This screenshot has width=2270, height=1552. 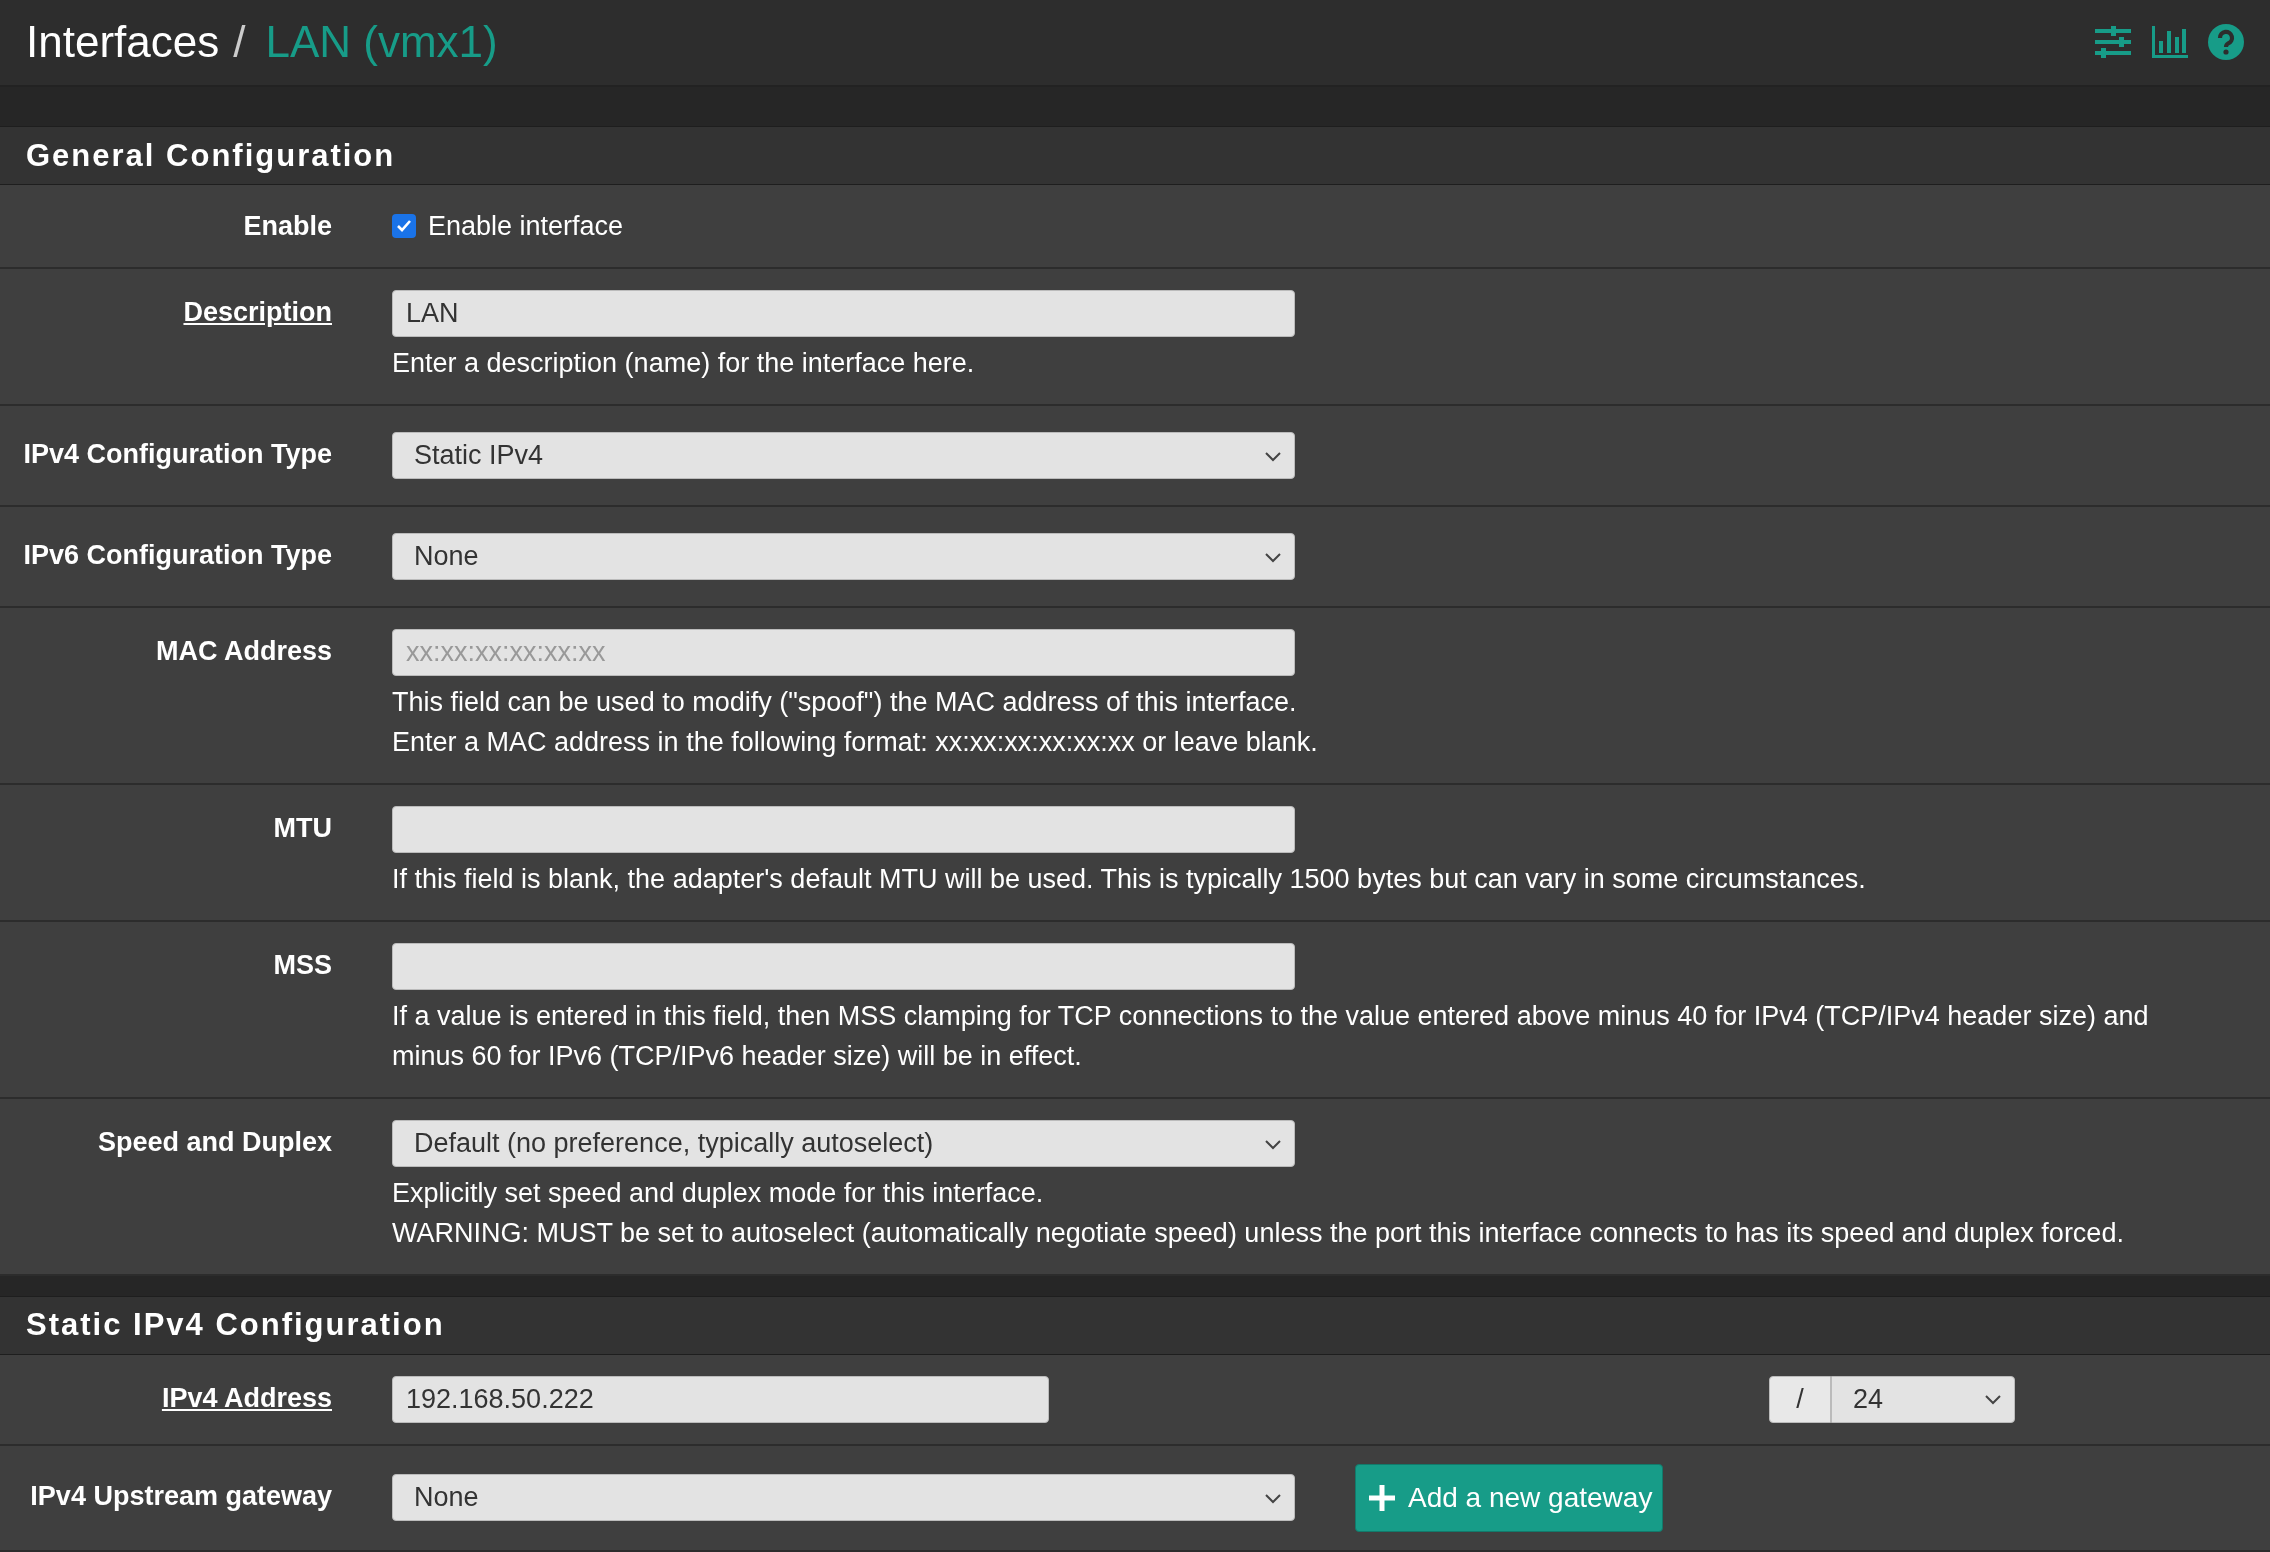 What do you see at coordinates (211, 155) in the screenshot?
I see `section-title: General Configuration` at bounding box center [211, 155].